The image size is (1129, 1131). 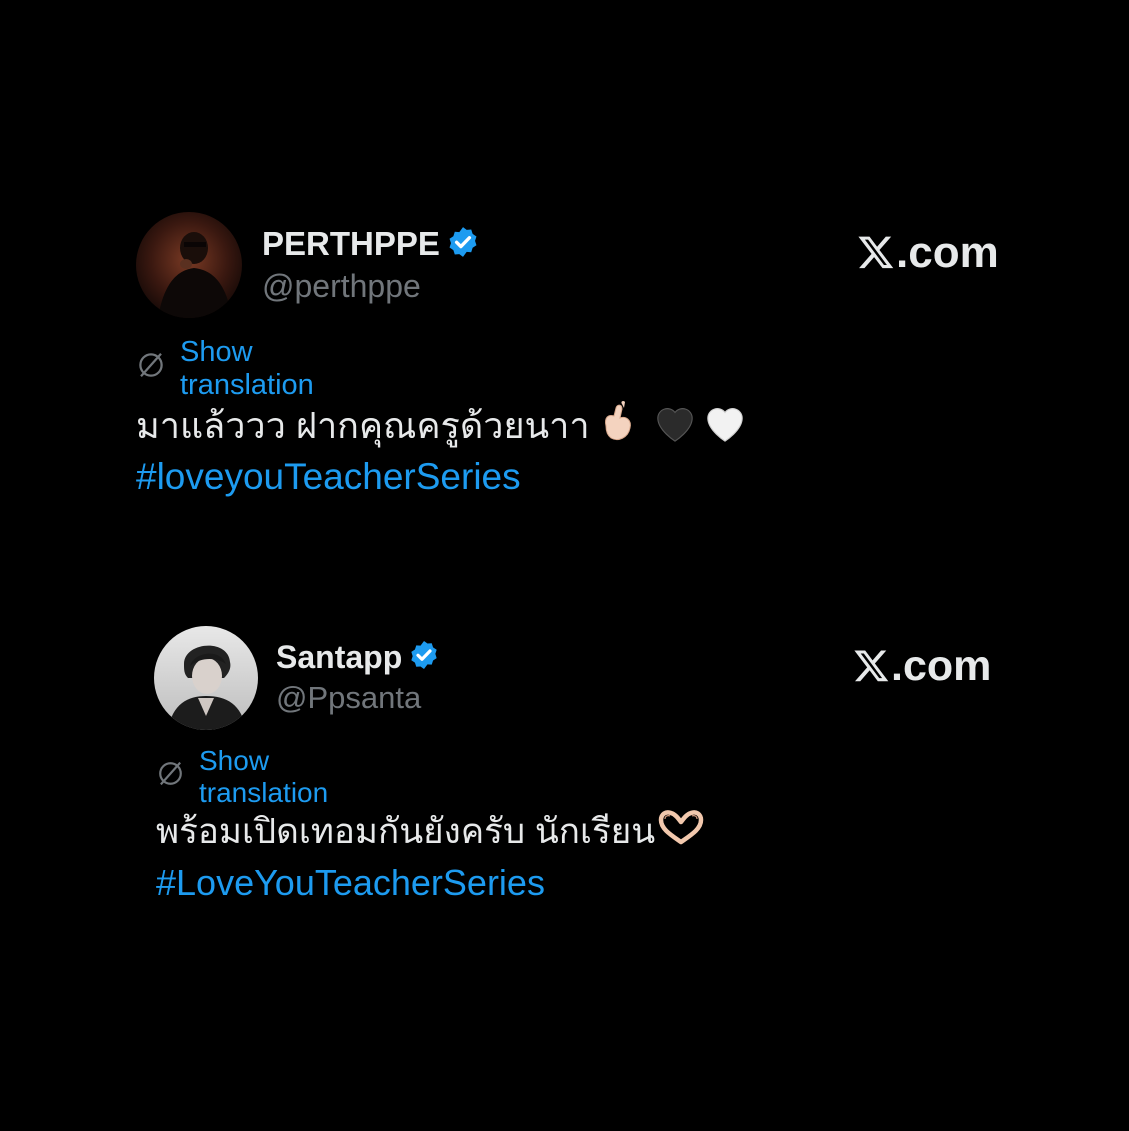 What do you see at coordinates (725, 428) in the screenshot?
I see `white-heart-icon` at bounding box center [725, 428].